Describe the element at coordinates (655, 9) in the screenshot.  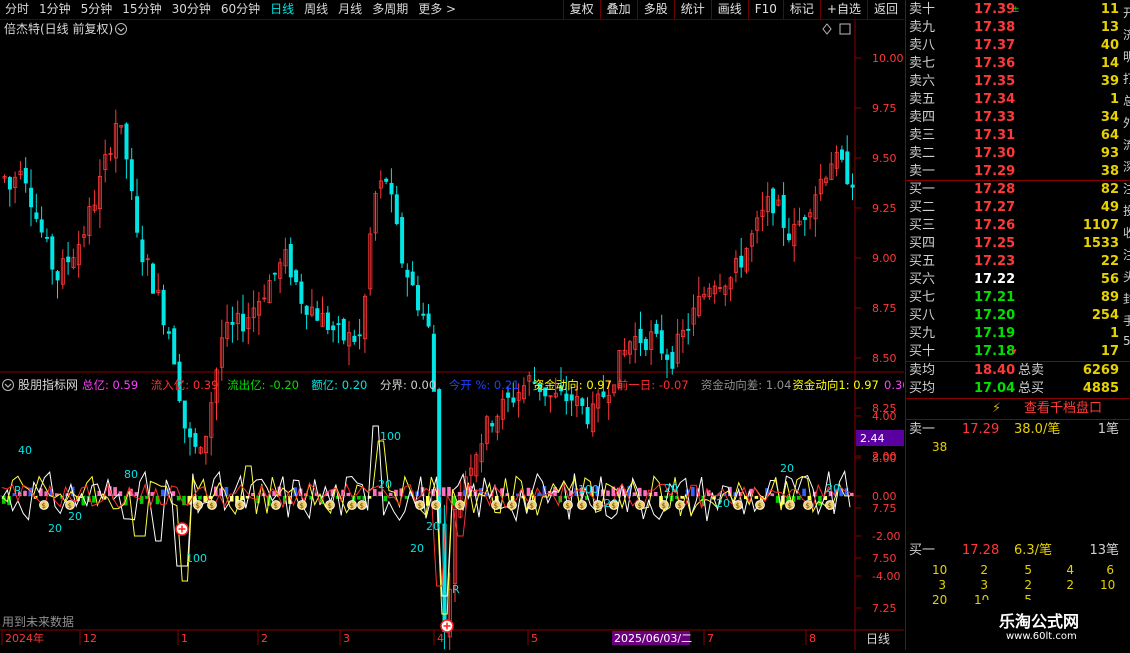
I see `toolbar-button-2: 多股` at that location.